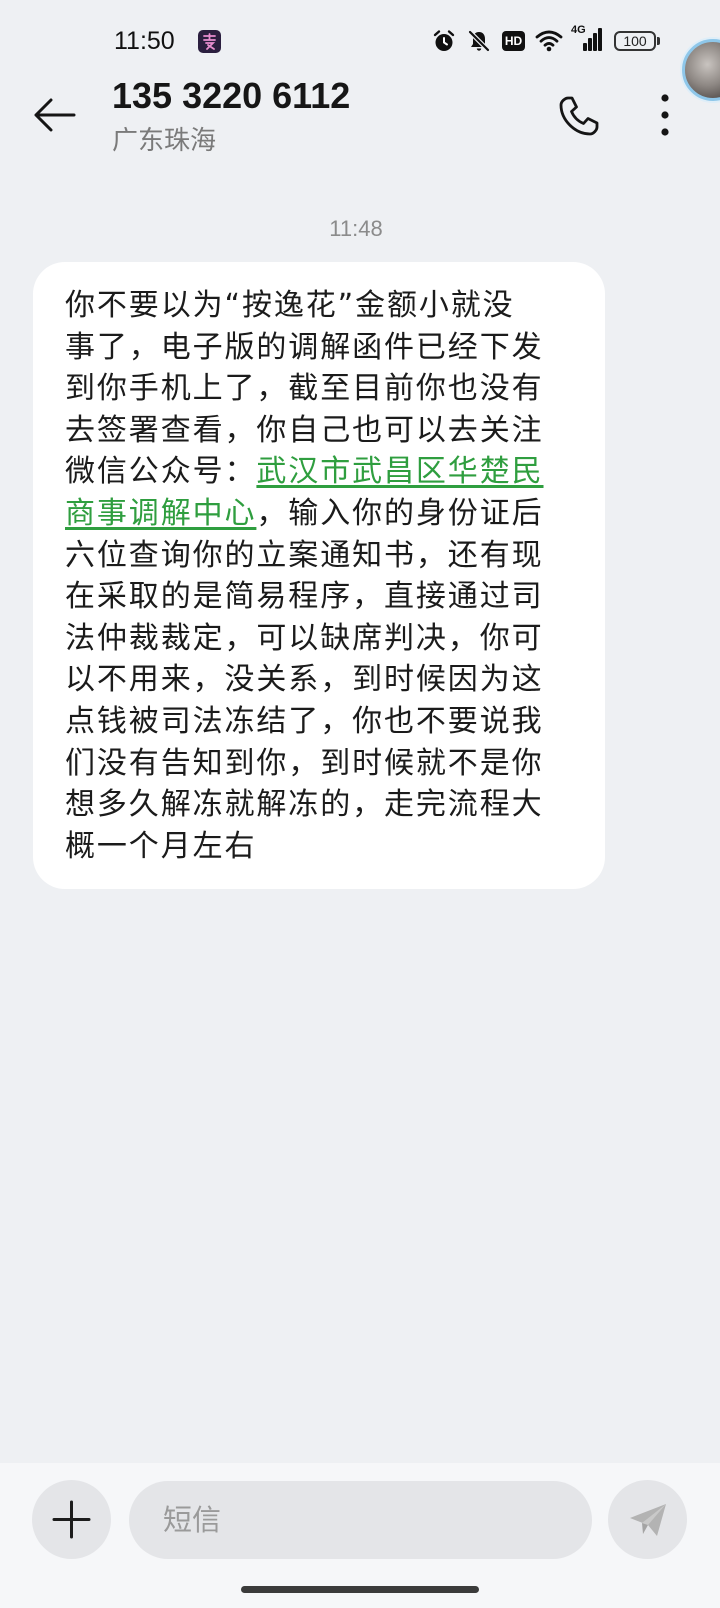  I want to click on plus-icon, so click(71, 1519).